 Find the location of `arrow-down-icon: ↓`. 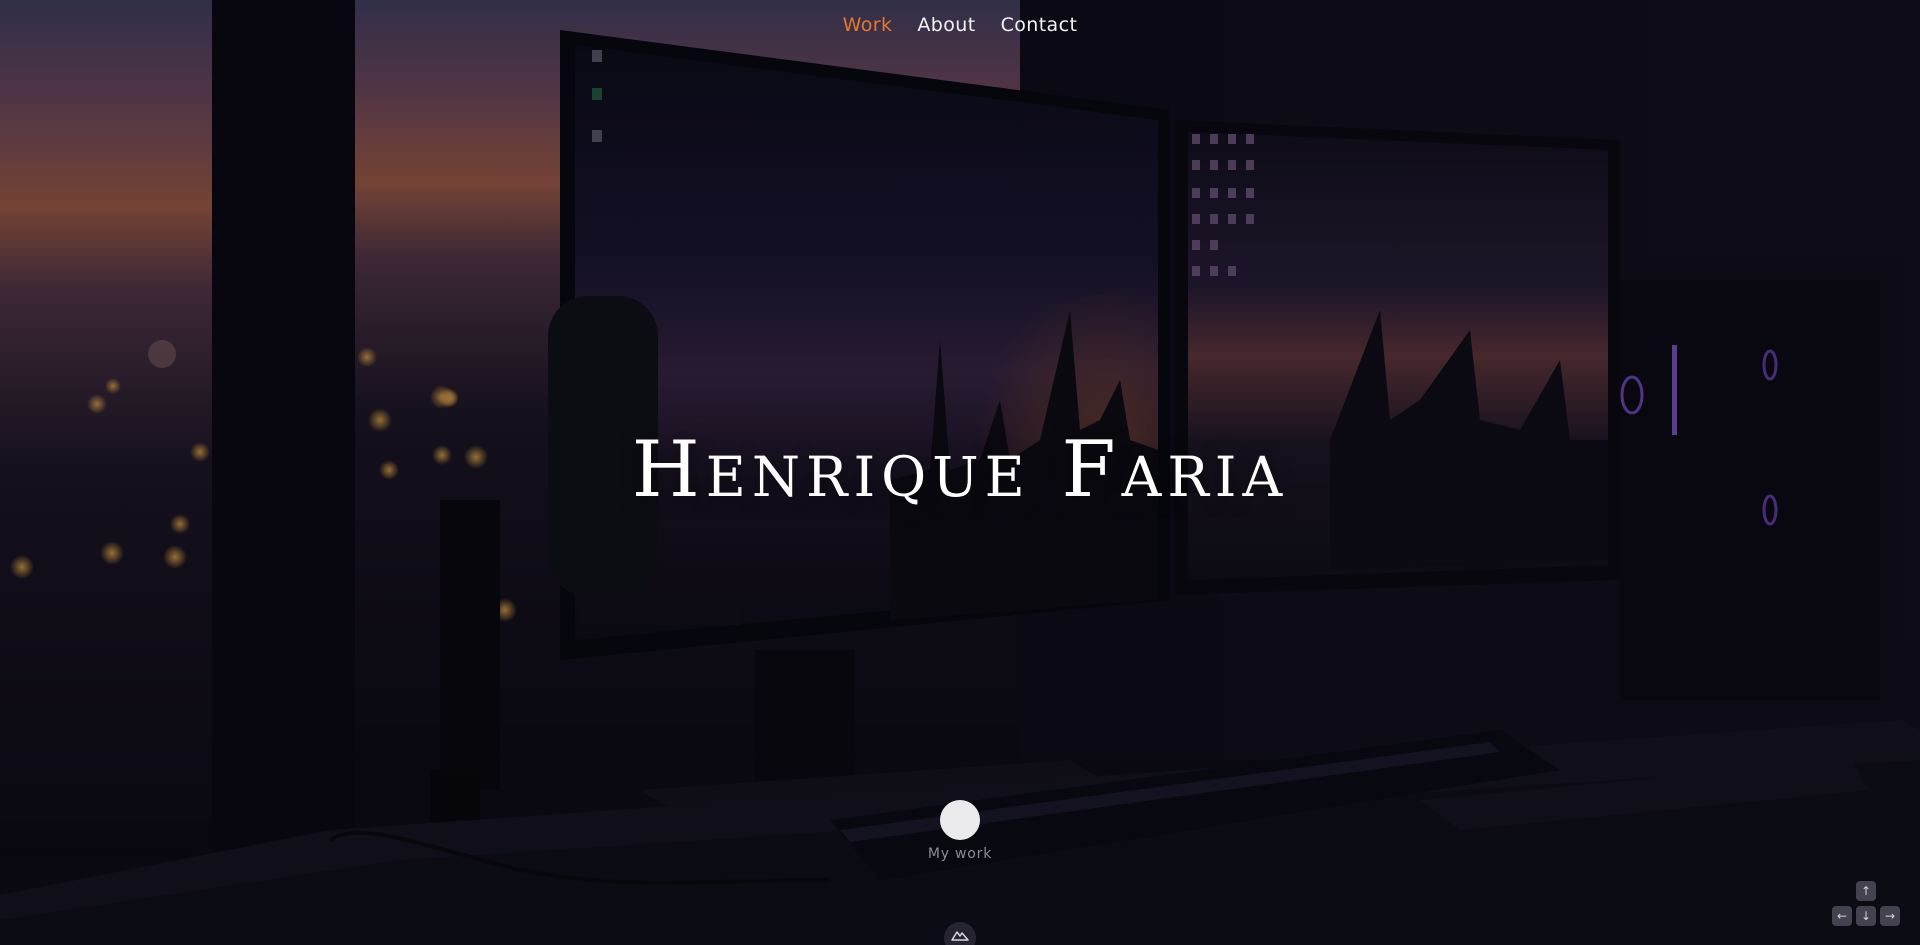

arrow-down-icon: ↓ is located at coordinates (1866, 916).